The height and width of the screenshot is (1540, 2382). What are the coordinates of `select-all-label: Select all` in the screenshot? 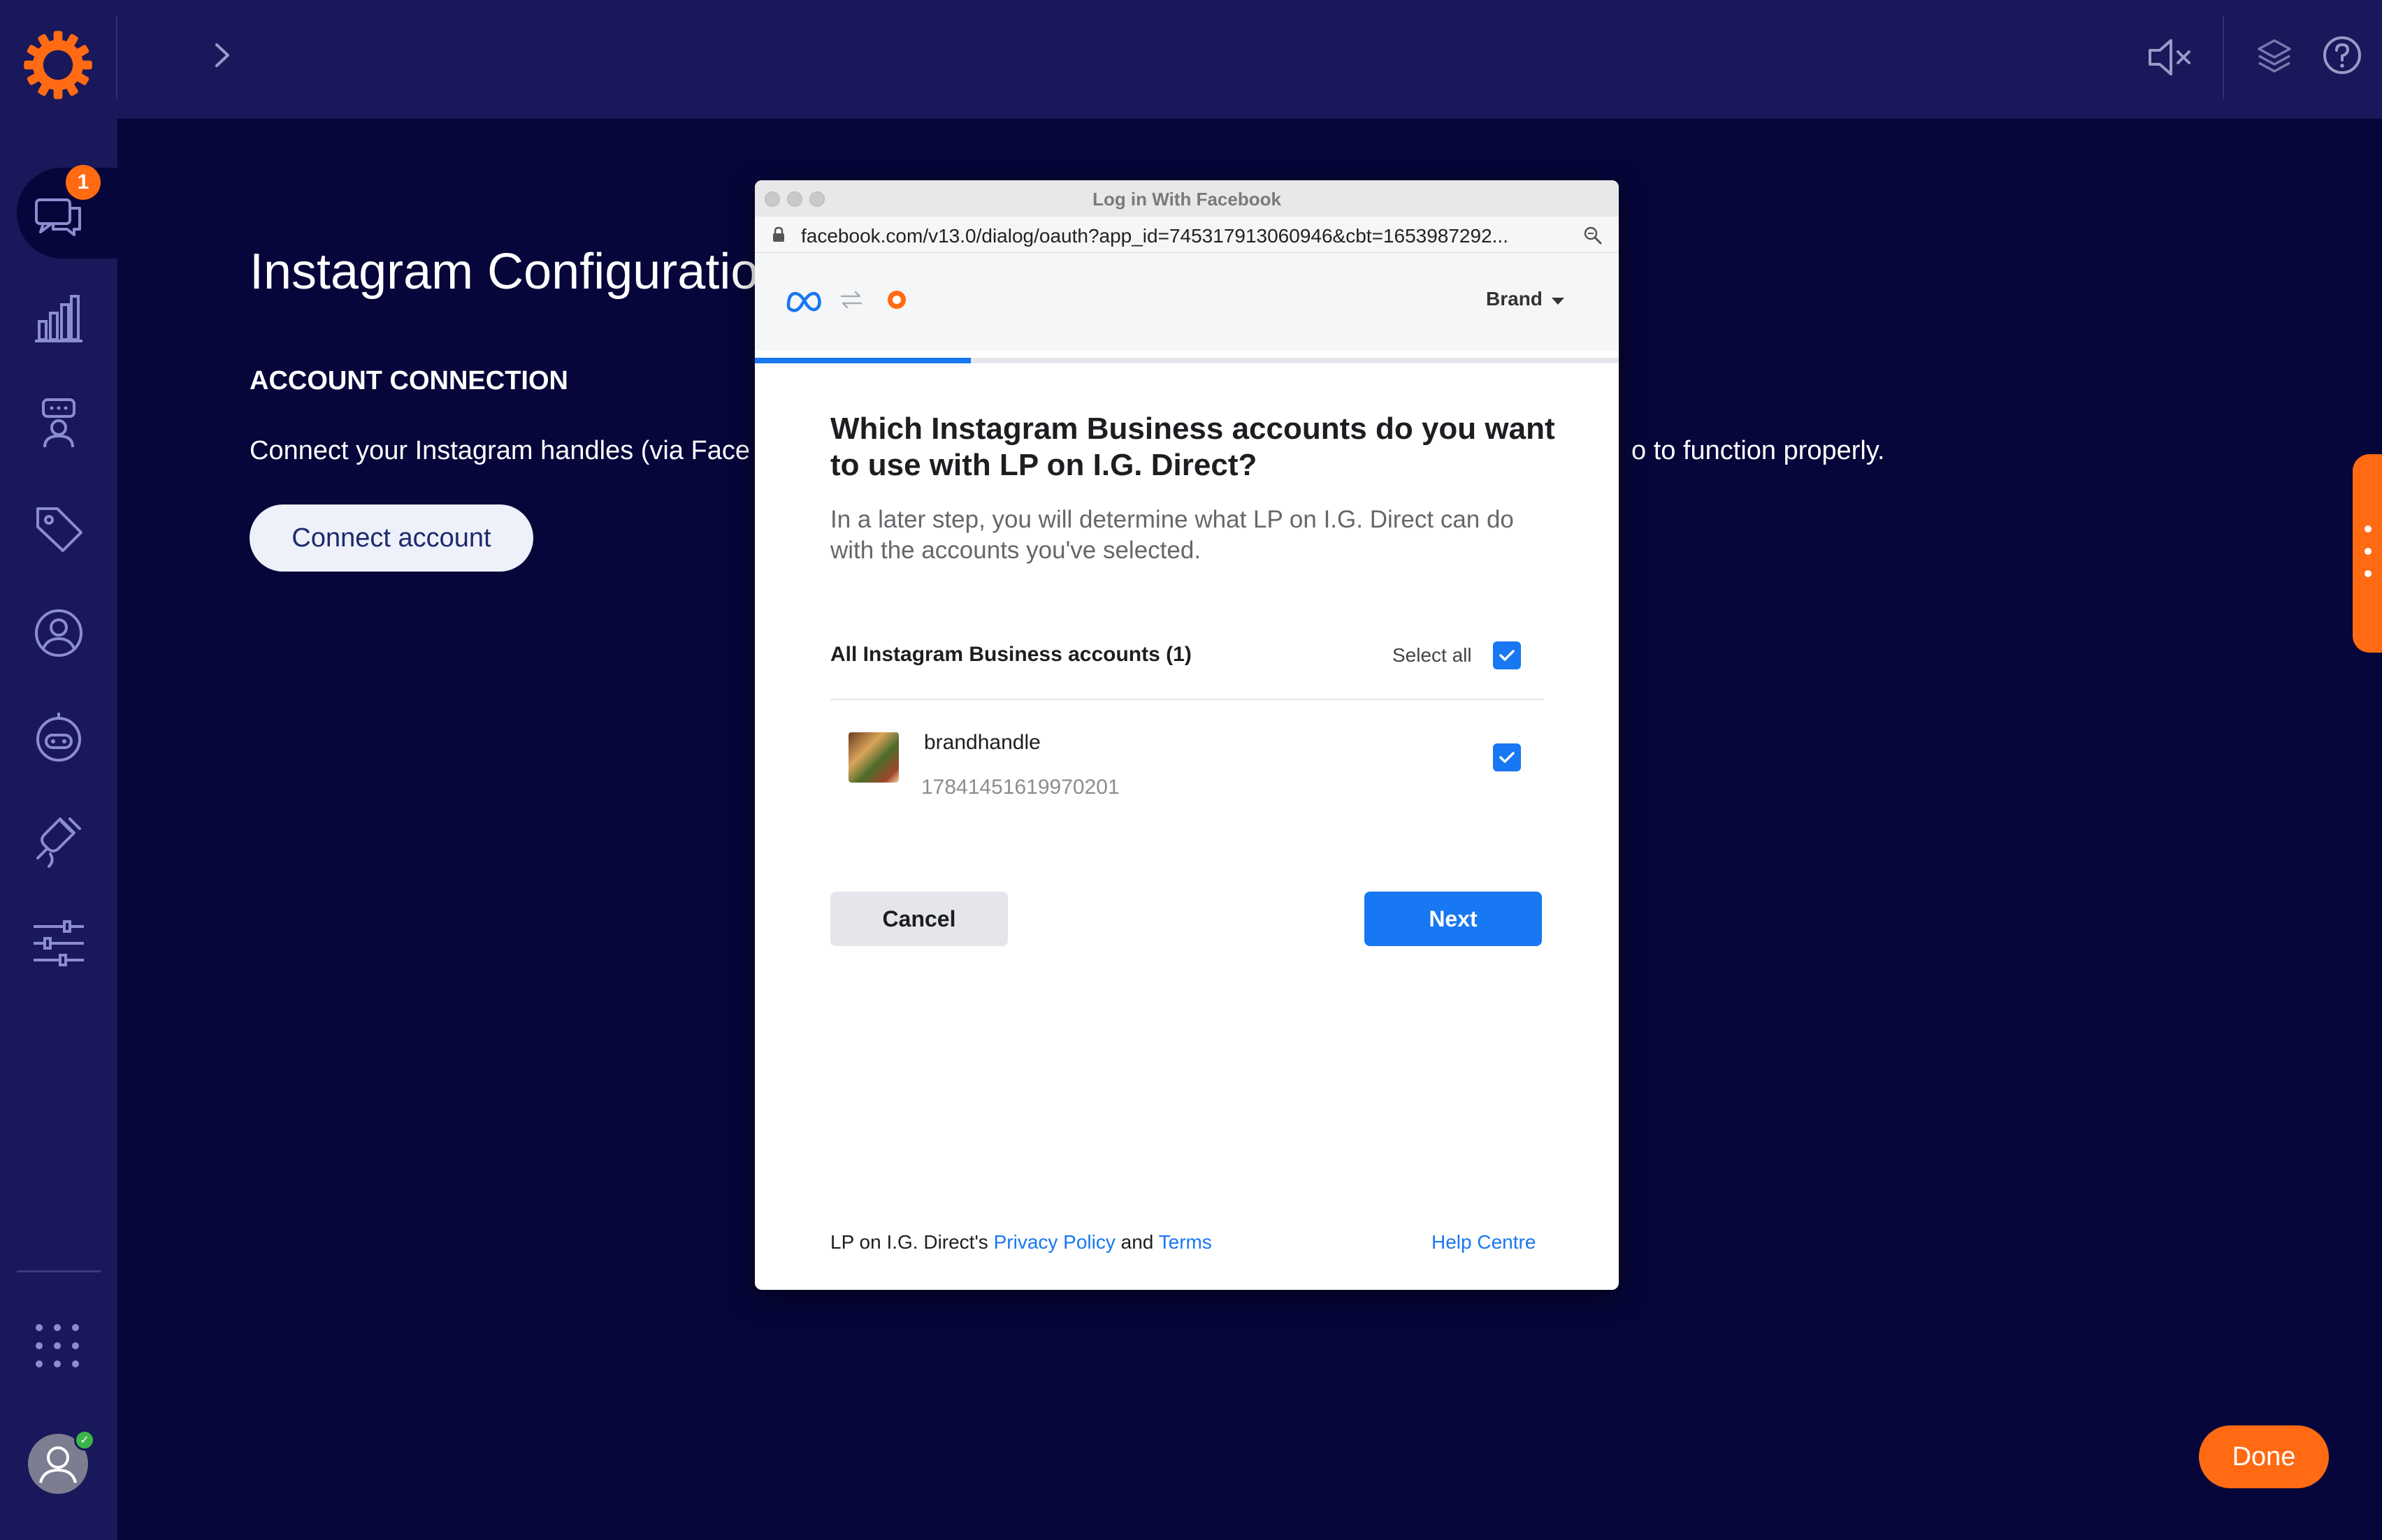 It's located at (1432, 655).